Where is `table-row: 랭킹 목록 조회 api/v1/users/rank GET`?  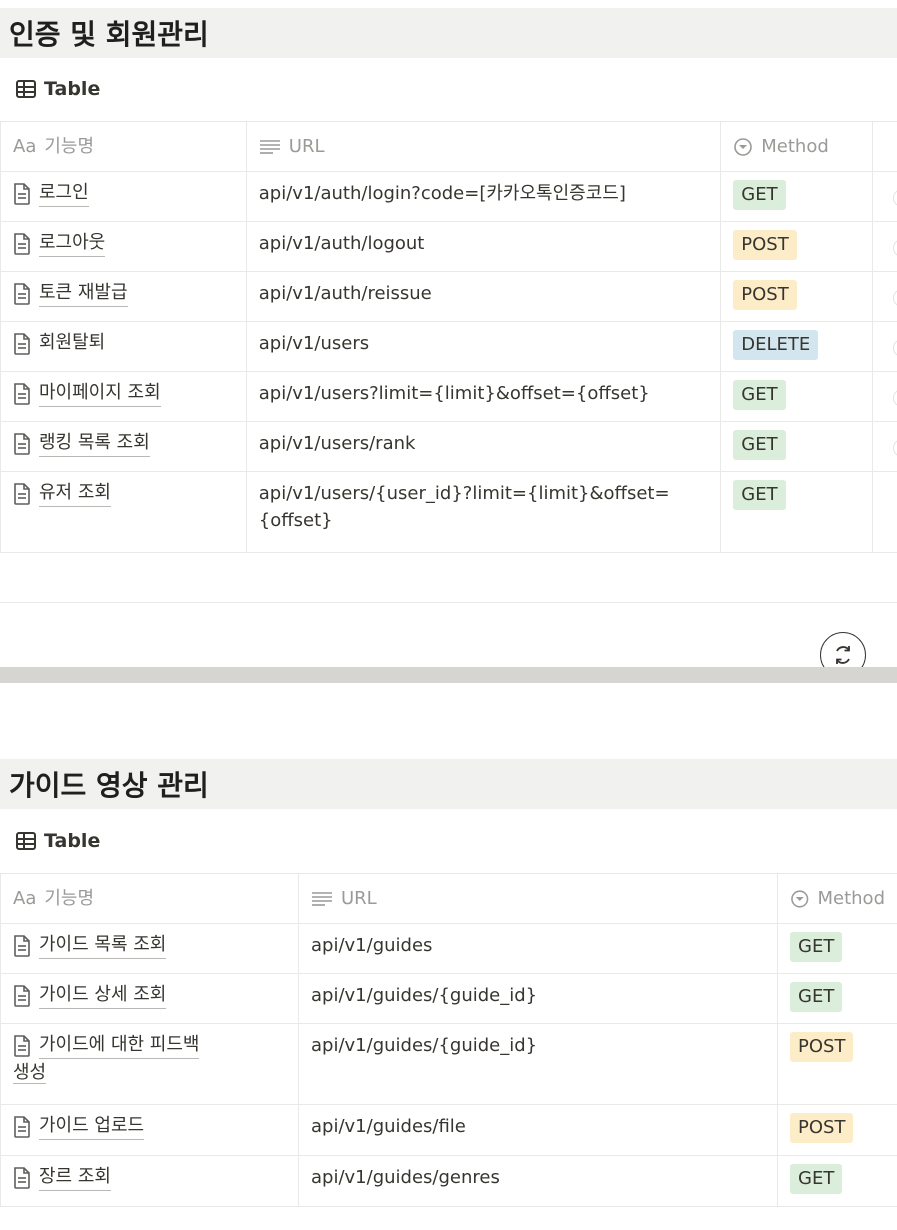 table-row: 랭킹 목록 조회 api/v1/users/rank GET is located at coordinates (448, 447).